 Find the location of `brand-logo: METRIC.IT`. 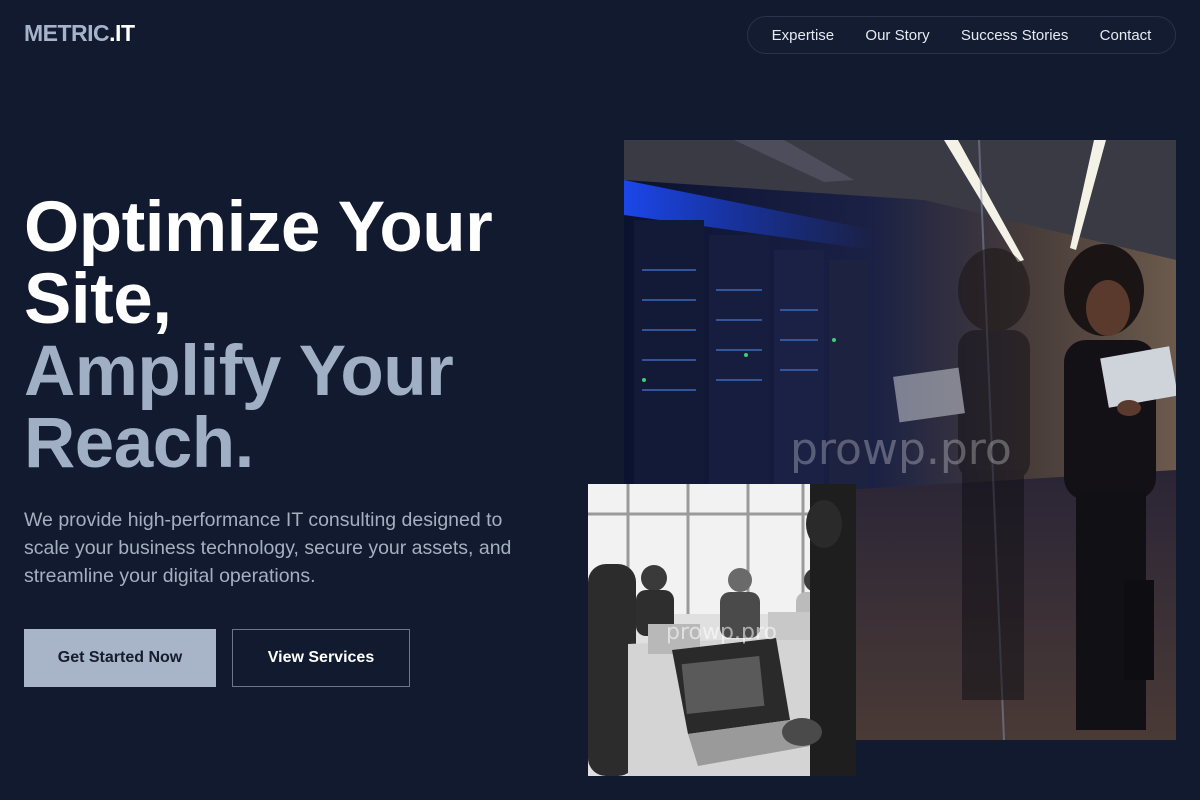

brand-logo: METRIC.IT is located at coordinates (79, 33).